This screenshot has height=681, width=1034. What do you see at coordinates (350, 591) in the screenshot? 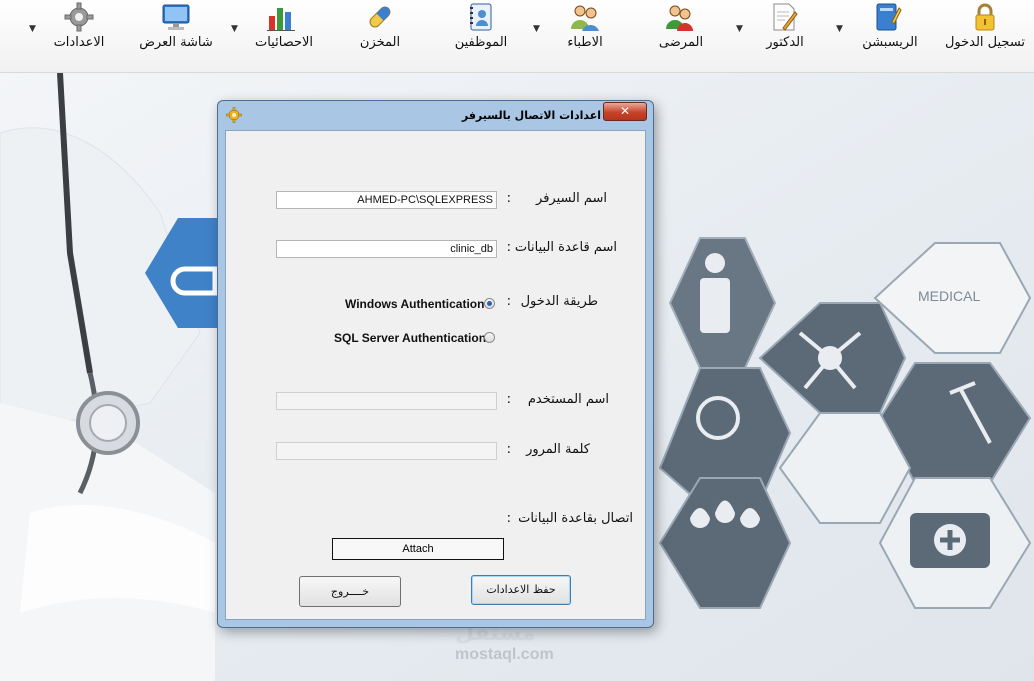
I see `exit-button: خــــروج` at bounding box center [350, 591].